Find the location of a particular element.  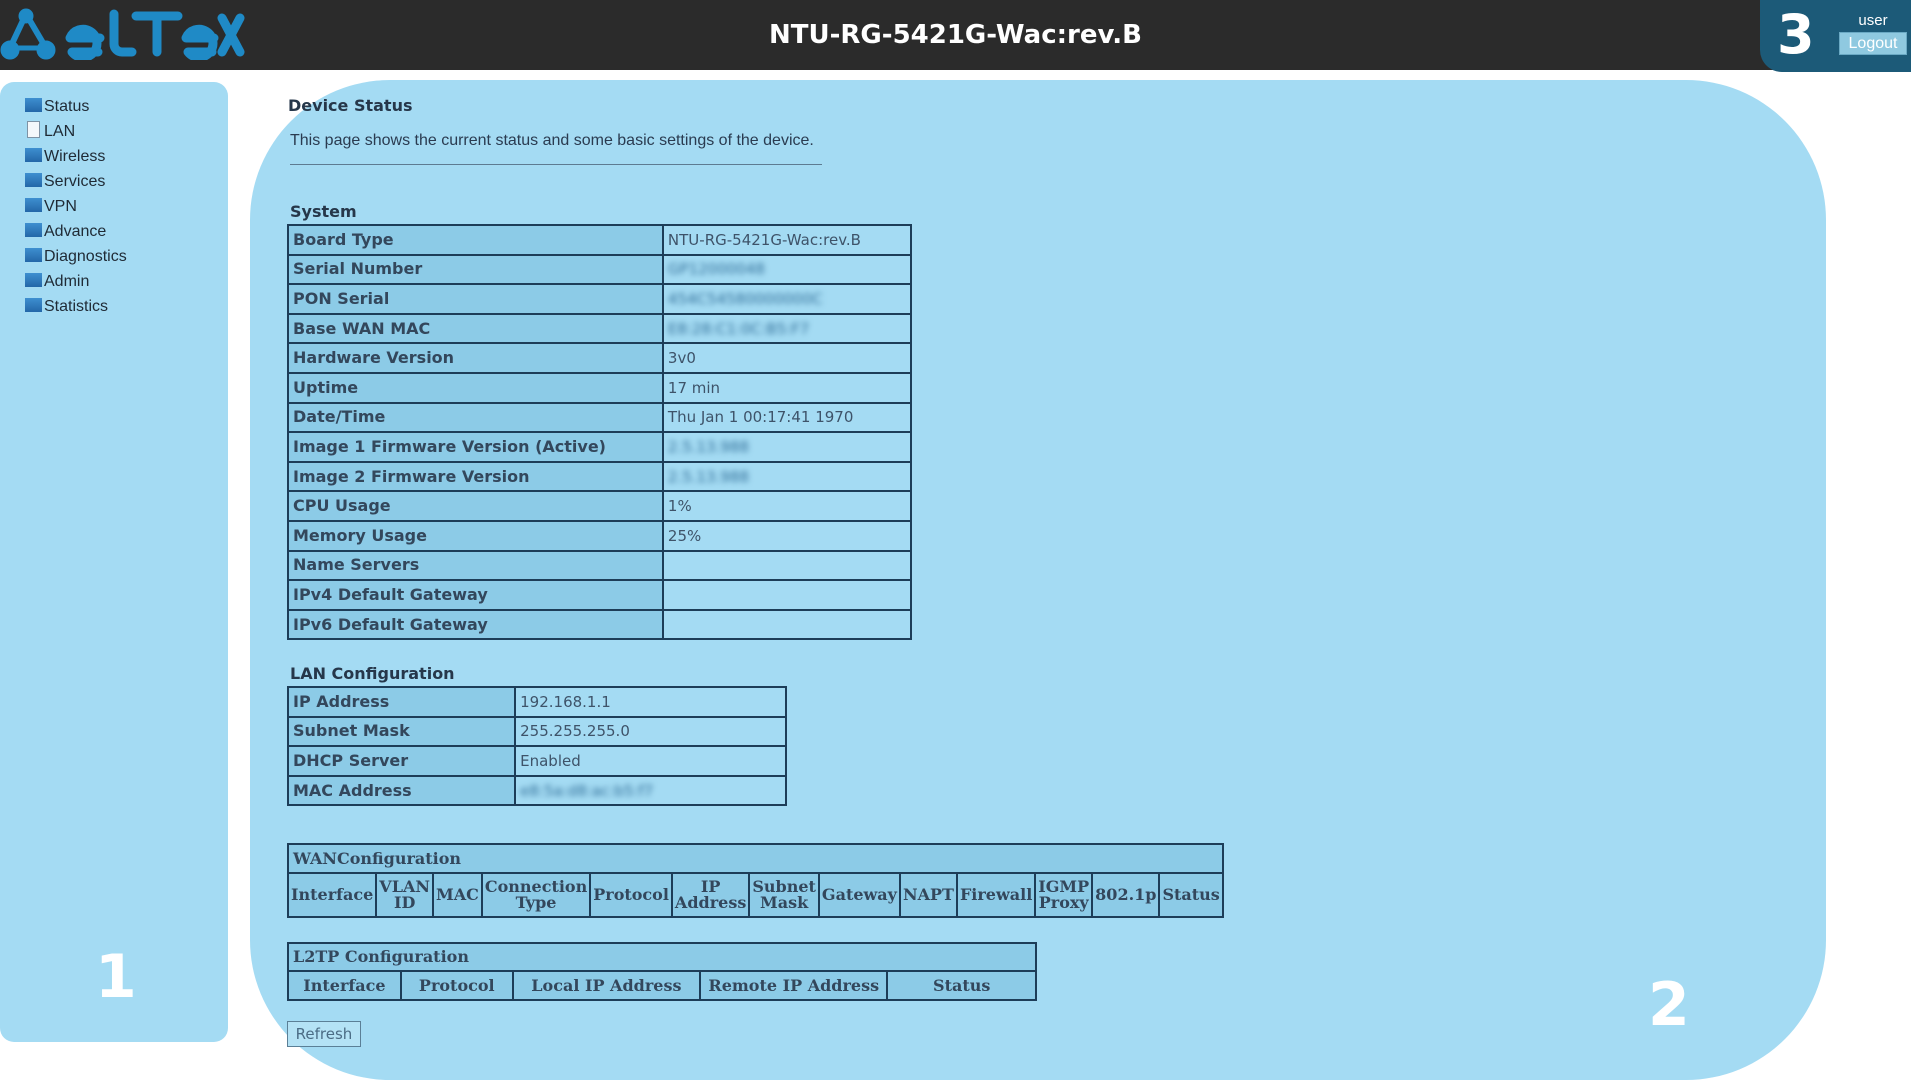

sidebar-item-status: Status is located at coordinates (76, 106).